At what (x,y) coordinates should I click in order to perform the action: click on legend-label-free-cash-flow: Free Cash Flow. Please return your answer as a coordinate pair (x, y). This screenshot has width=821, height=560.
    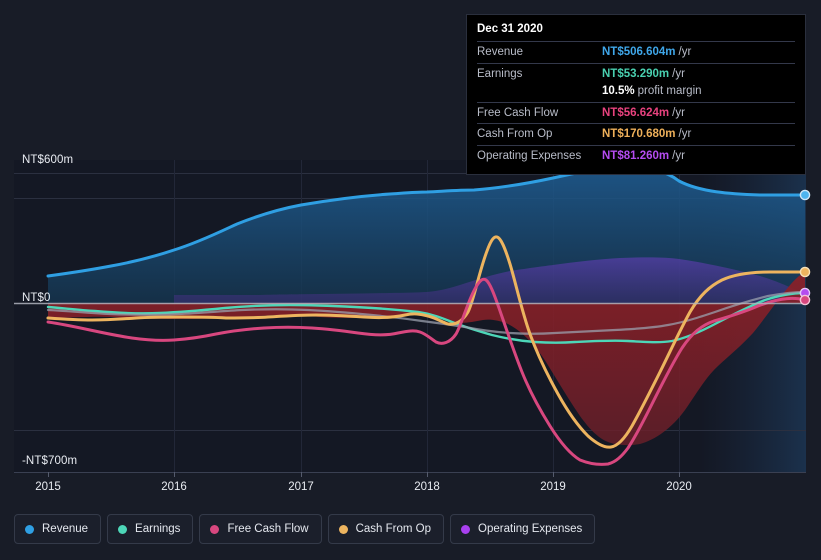
    Looking at the image, I should click on (268, 529).